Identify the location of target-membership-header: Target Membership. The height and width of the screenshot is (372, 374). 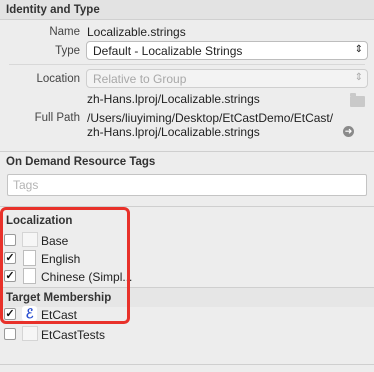
(187, 297).